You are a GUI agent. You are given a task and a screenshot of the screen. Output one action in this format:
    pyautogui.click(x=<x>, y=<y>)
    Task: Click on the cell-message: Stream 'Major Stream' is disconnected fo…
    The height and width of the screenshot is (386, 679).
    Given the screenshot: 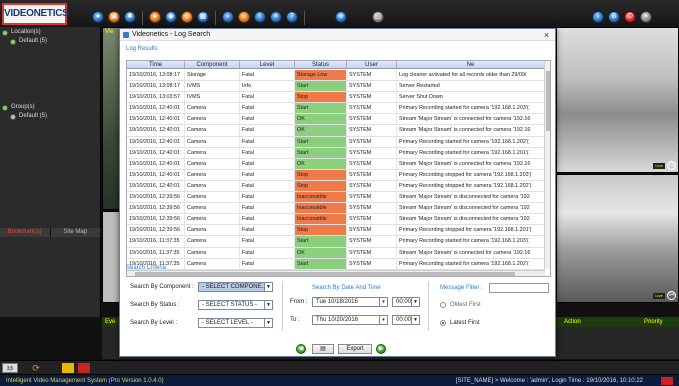 What is the action you would take?
    pyautogui.click(x=471, y=197)
    